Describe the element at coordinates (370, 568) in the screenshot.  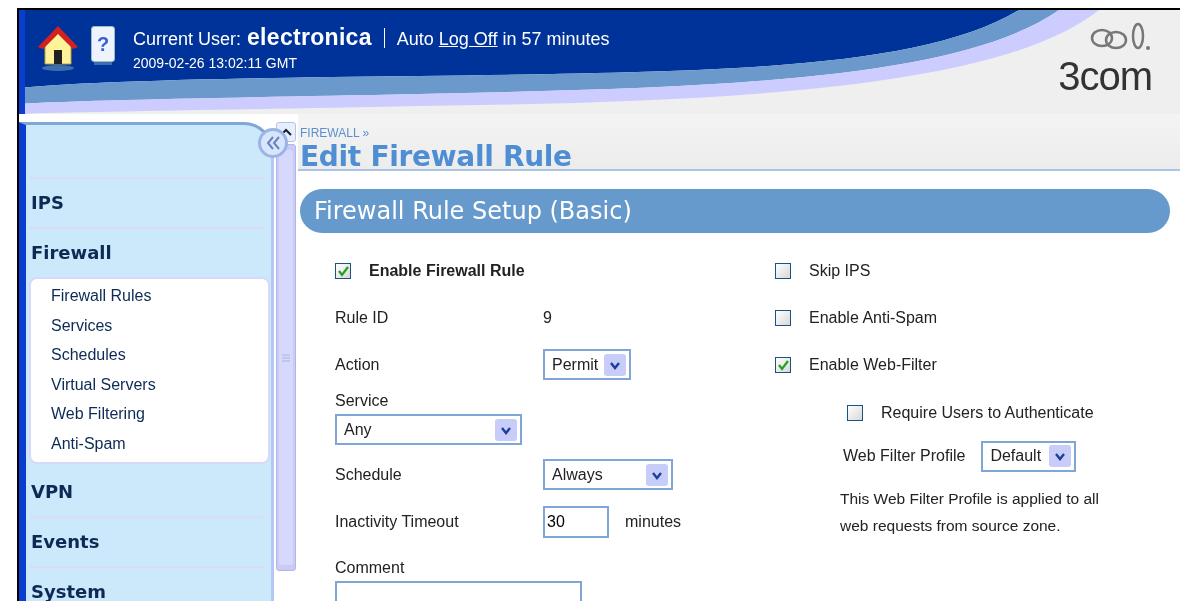
I see `field-label: Comment` at that location.